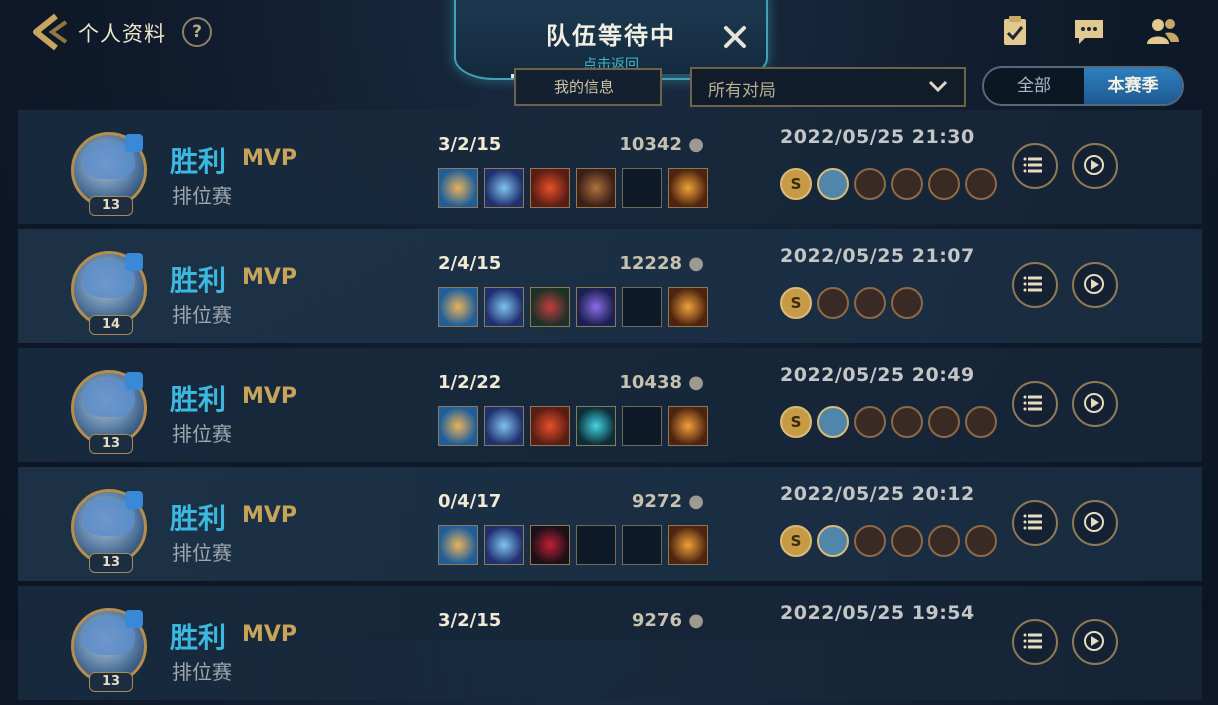 Image resolution: width=1218 pixels, height=705 pixels. What do you see at coordinates (550, 545) in the screenshot?
I see `ruby-item` at bounding box center [550, 545].